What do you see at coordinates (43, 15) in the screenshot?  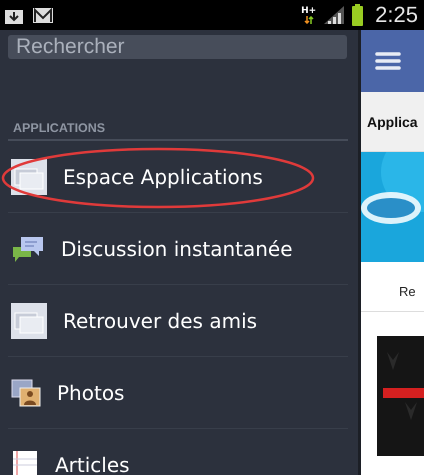 I see `mail-icon` at bounding box center [43, 15].